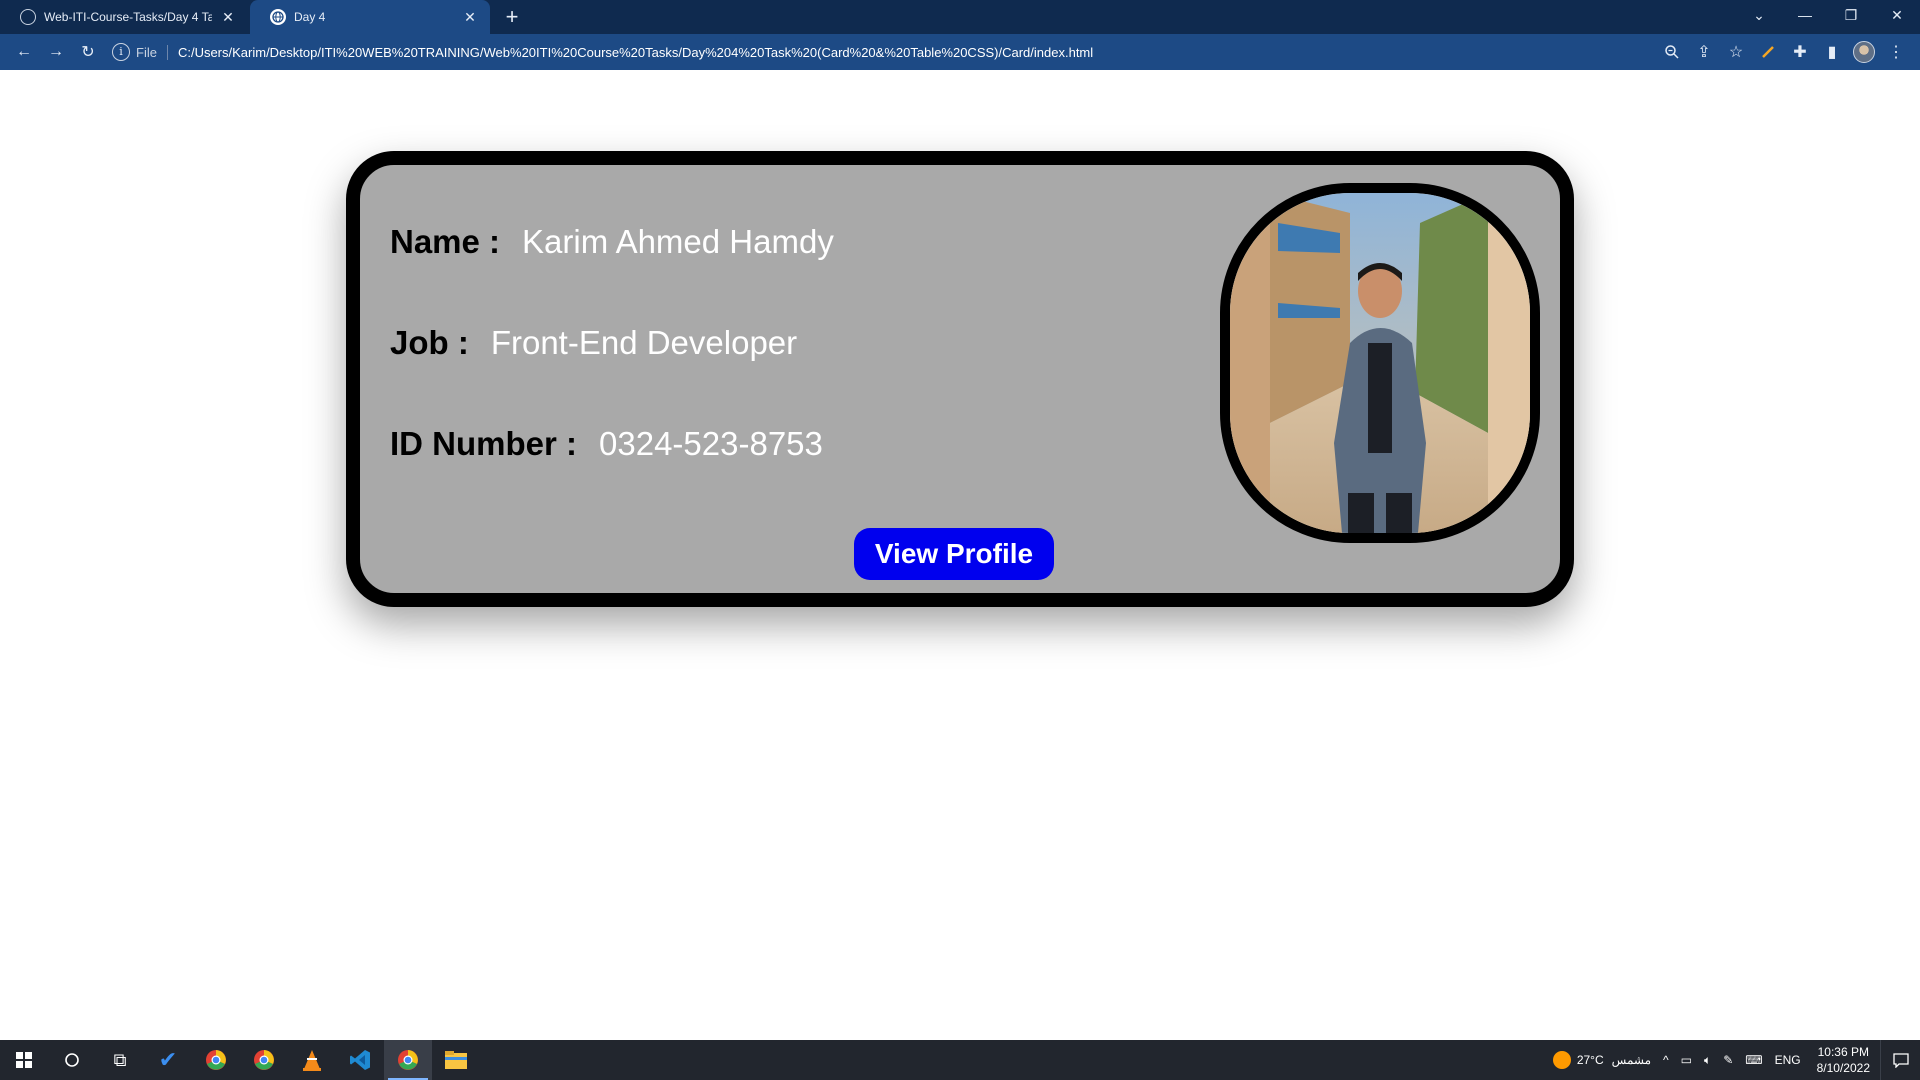 The width and height of the screenshot is (1920, 1080). What do you see at coordinates (408, 1060) in the screenshot?
I see `chrome-active-icon` at bounding box center [408, 1060].